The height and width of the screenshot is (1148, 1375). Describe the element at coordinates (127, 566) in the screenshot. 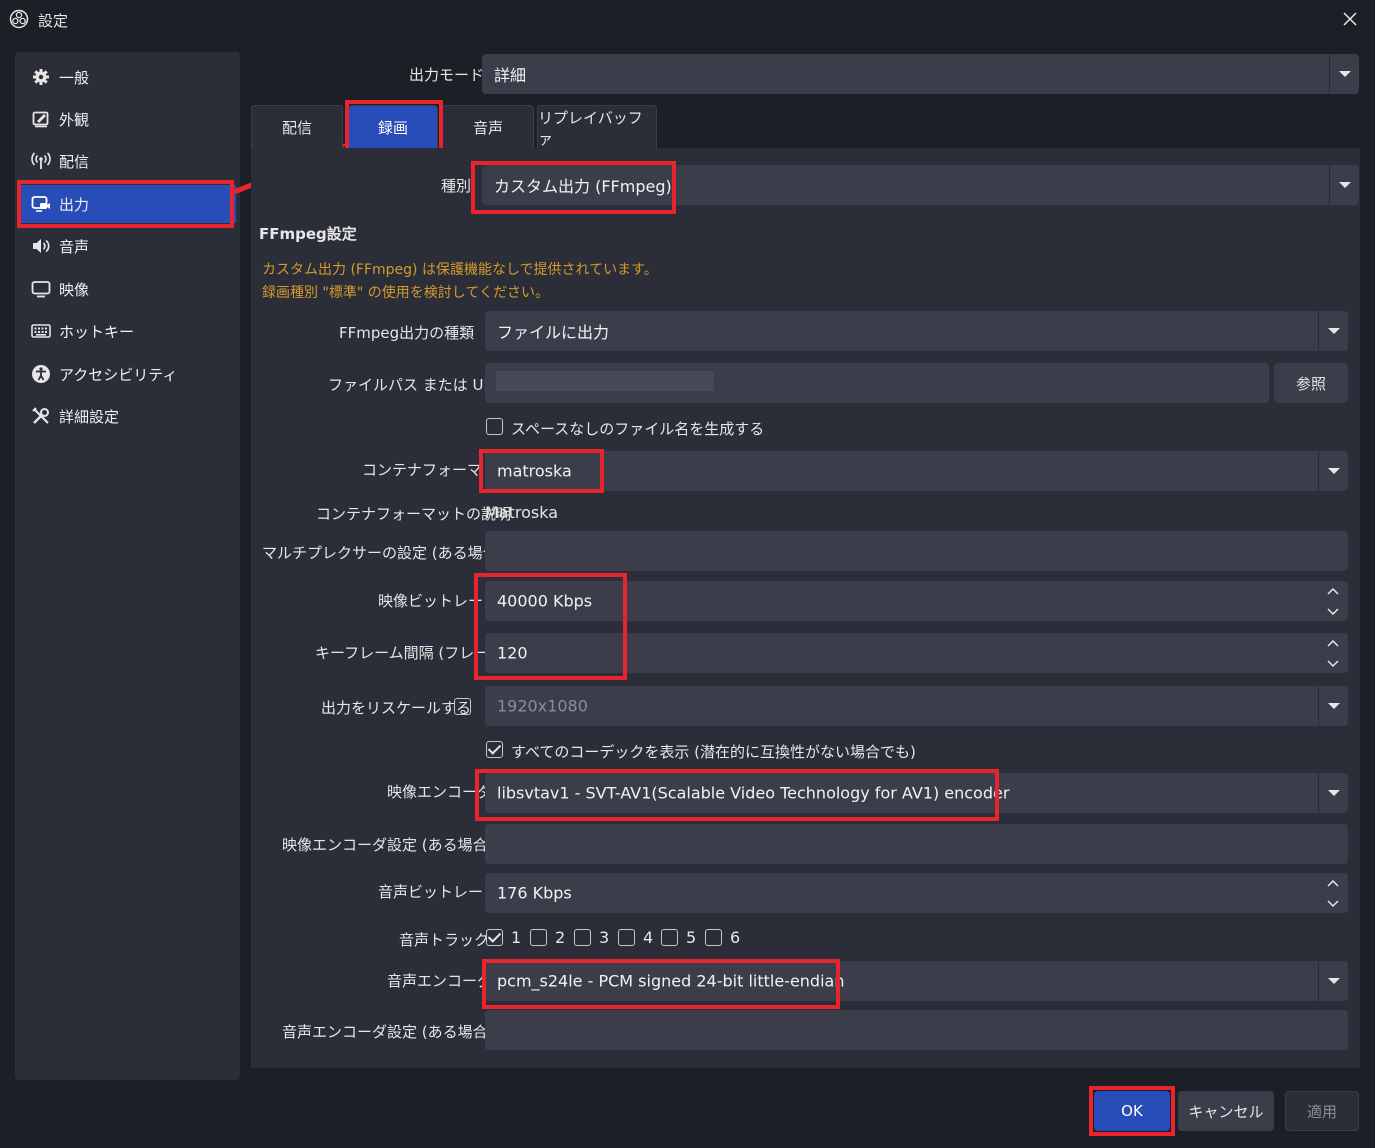

I see `settings-sidebar: 一般 外観 配信 出力 音声 映像 ホットキー アクセシビリティ 詳細設定` at that location.